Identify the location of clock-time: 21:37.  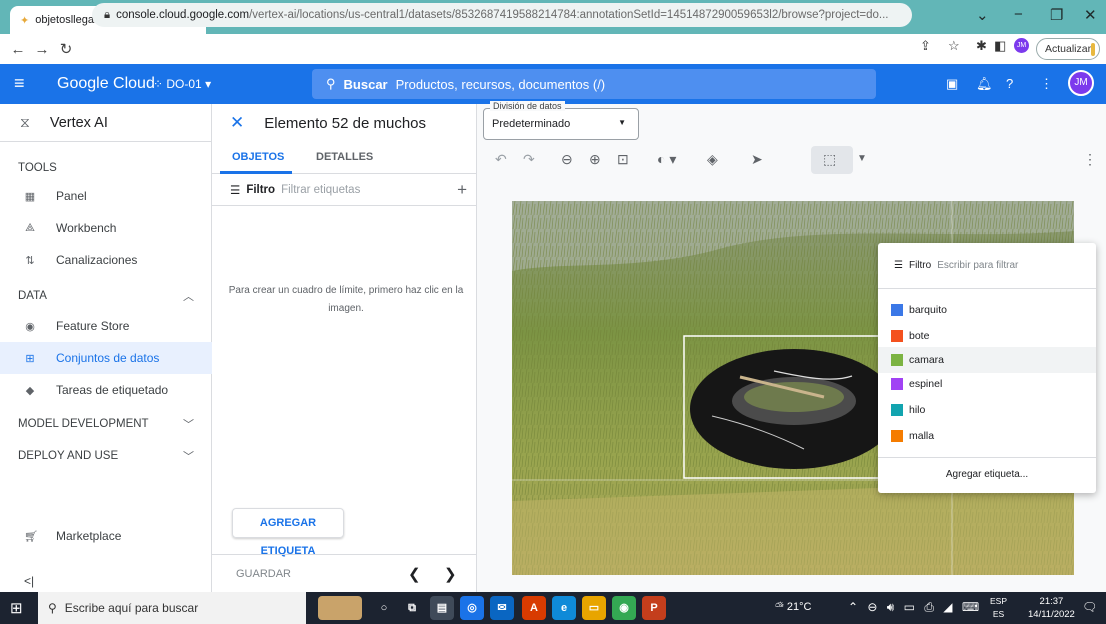
(1051, 601).